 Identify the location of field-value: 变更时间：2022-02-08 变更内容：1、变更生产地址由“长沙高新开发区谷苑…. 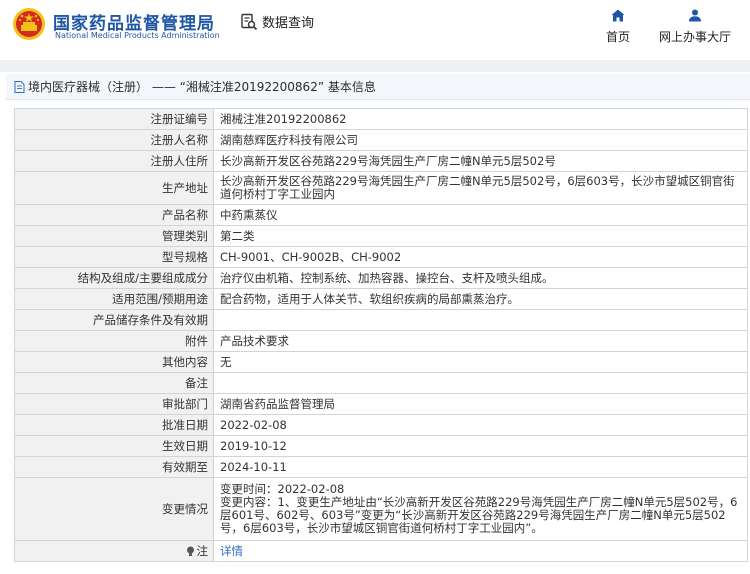
(480, 509).